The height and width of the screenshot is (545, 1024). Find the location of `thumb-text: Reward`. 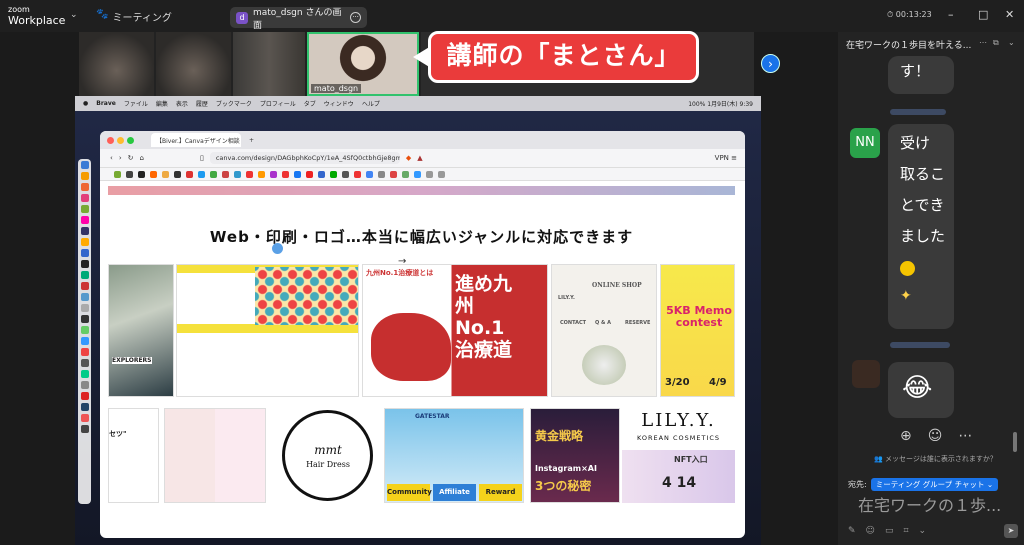

thumb-text: Reward is located at coordinates (500, 492).